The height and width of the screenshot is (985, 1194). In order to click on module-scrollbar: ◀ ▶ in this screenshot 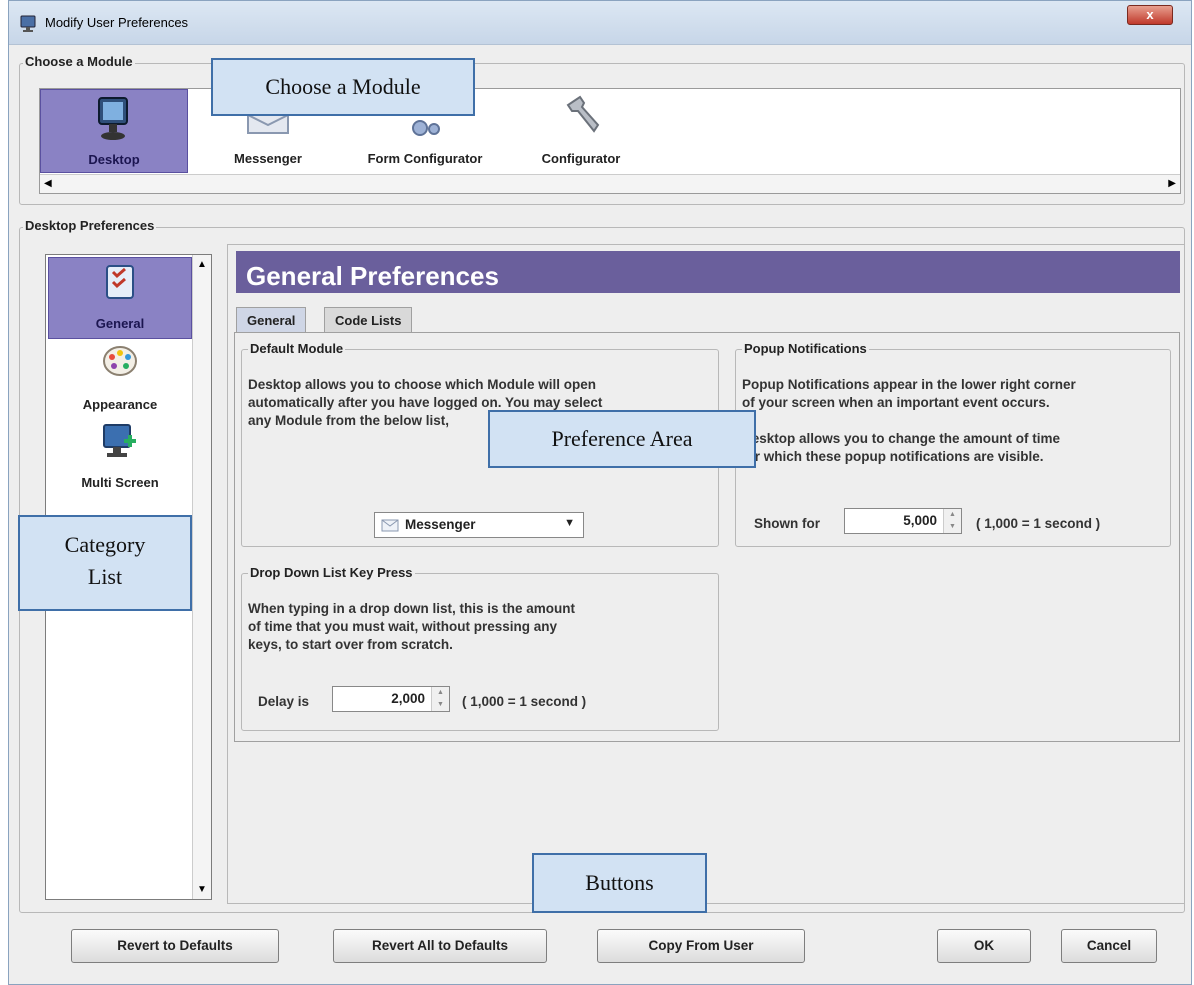, I will do `click(610, 183)`.